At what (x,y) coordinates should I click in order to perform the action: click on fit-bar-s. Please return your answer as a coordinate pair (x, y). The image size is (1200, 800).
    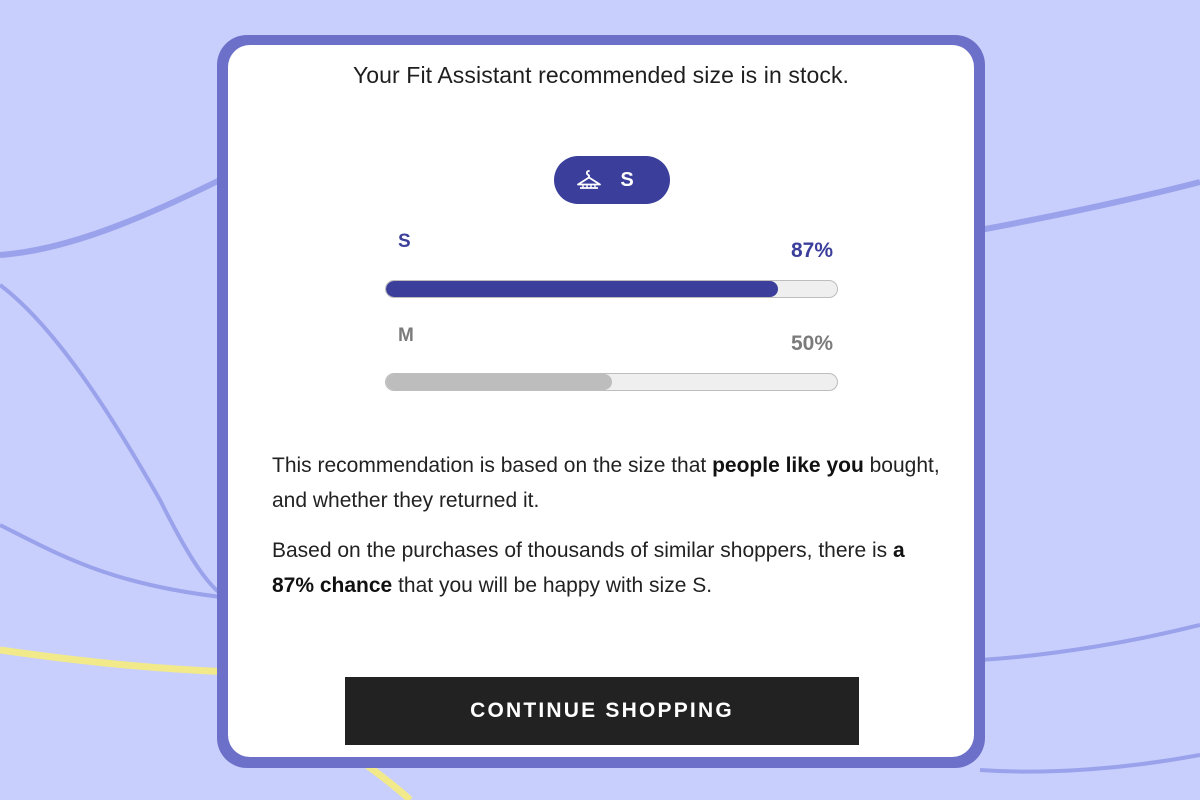
    Looking at the image, I should click on (611, 289).